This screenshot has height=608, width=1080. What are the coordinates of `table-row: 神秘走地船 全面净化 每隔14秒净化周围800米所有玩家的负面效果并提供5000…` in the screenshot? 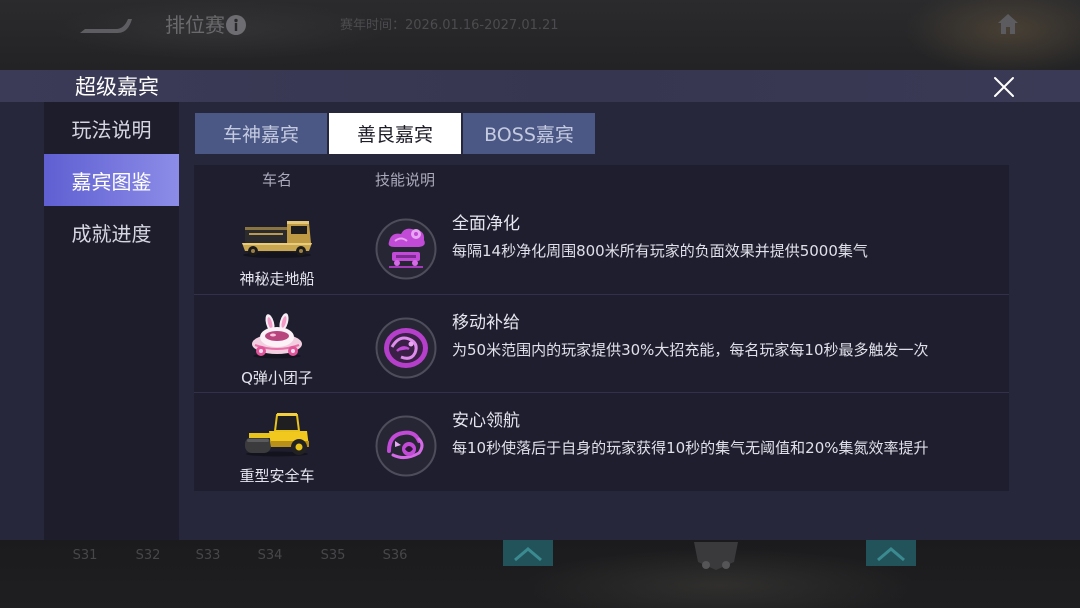 It's located at (601, 245).